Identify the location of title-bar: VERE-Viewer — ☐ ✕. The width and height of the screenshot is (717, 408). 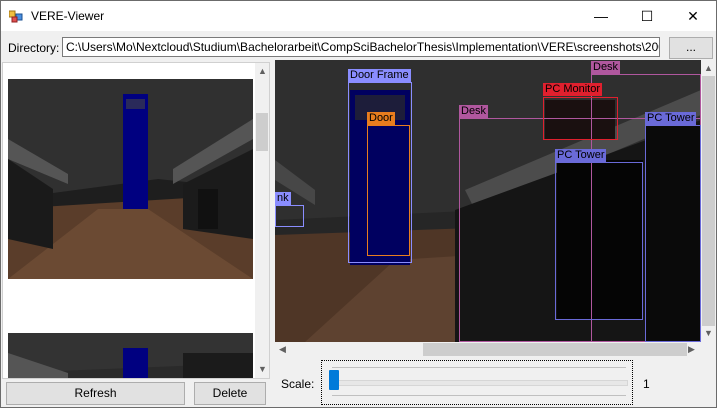
(358, 16).